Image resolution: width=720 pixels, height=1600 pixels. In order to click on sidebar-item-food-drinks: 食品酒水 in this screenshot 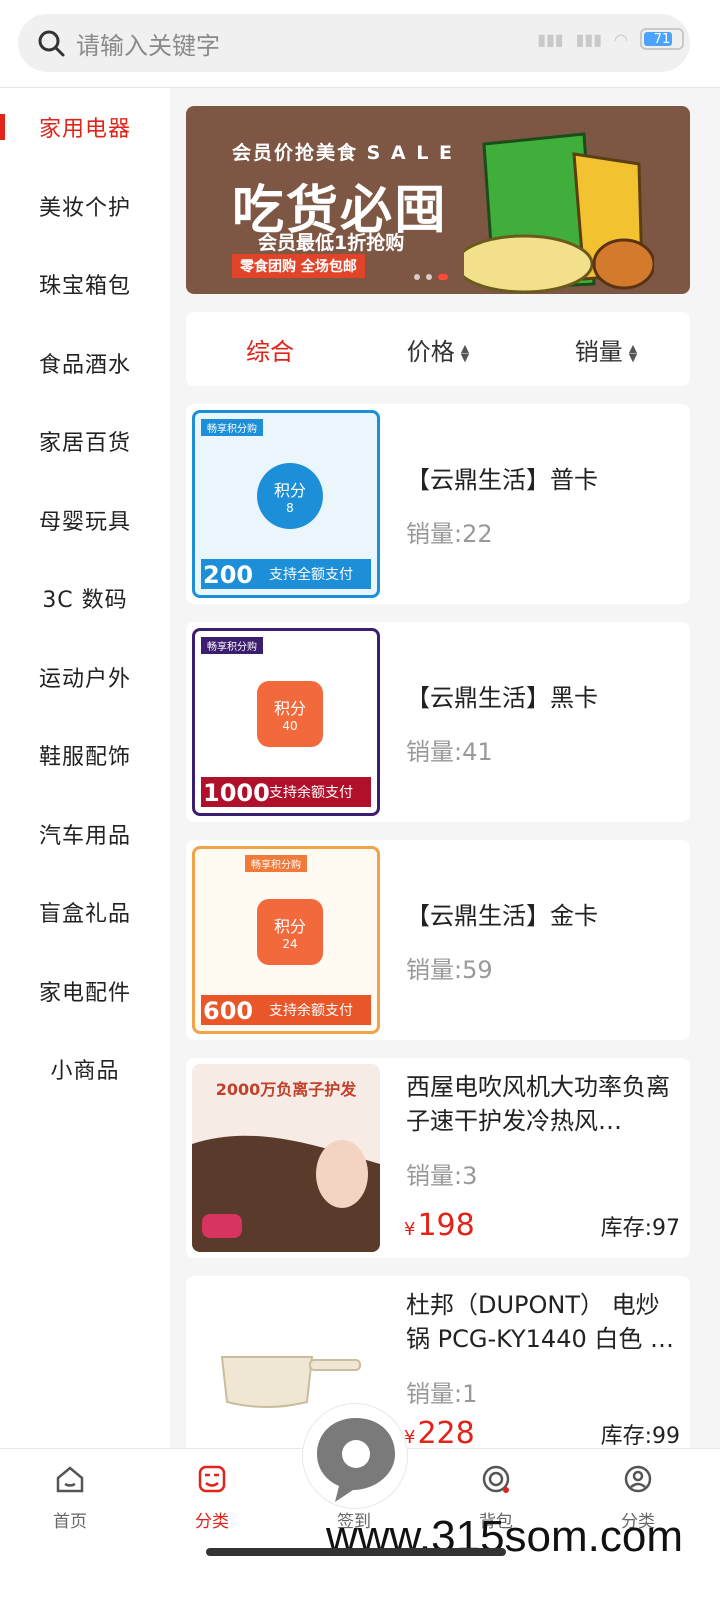, I will do `click(85, 363)`.